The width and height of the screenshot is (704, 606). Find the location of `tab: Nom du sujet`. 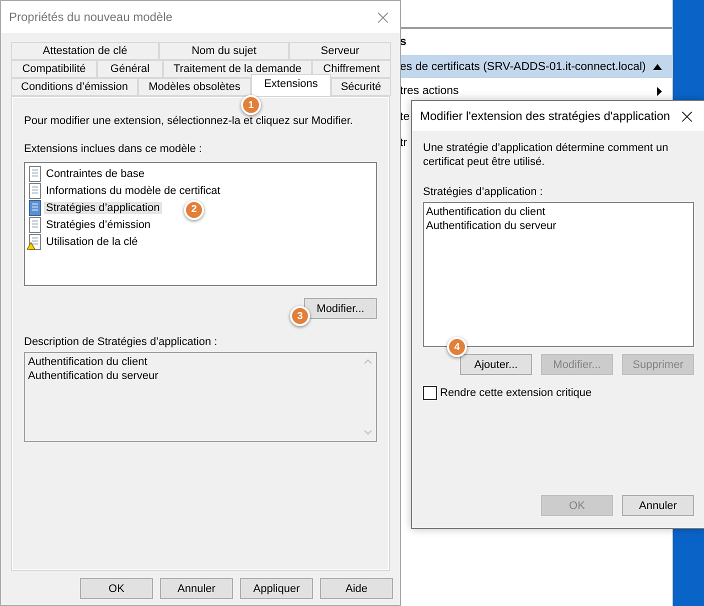

tab: Nom du sujet is located at coordinates (224, 51).